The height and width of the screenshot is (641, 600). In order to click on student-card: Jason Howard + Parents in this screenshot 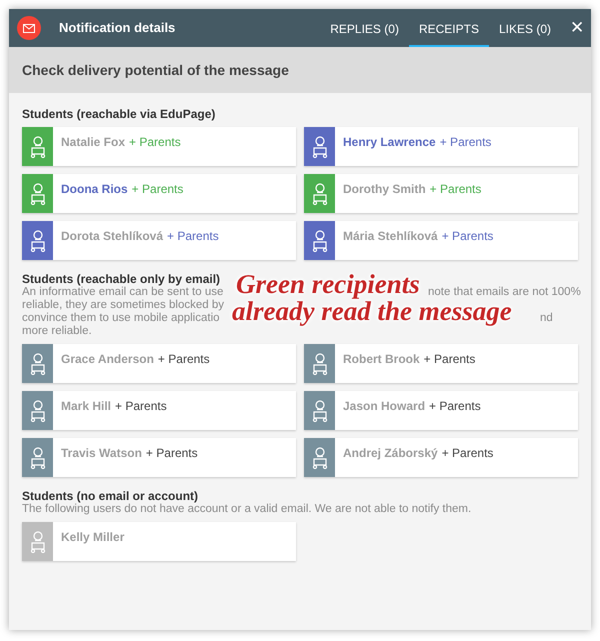, I will do `click(441, 410)`.